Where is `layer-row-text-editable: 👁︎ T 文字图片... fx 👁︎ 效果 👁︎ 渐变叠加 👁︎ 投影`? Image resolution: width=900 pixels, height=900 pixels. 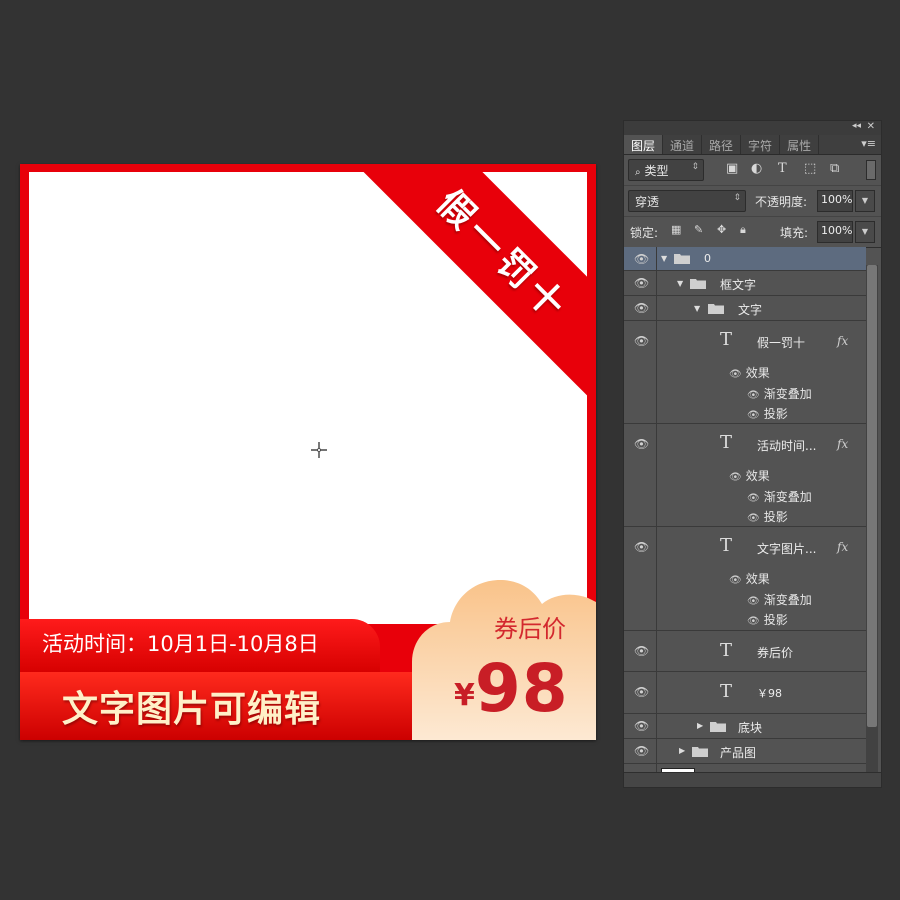
layer-row-text-editable: 👁︎ T 文字图片... fx 👁︎ 效果 👁︎ 渐变叠加 👁︎ 投影 is located at coordinates (745, 579).